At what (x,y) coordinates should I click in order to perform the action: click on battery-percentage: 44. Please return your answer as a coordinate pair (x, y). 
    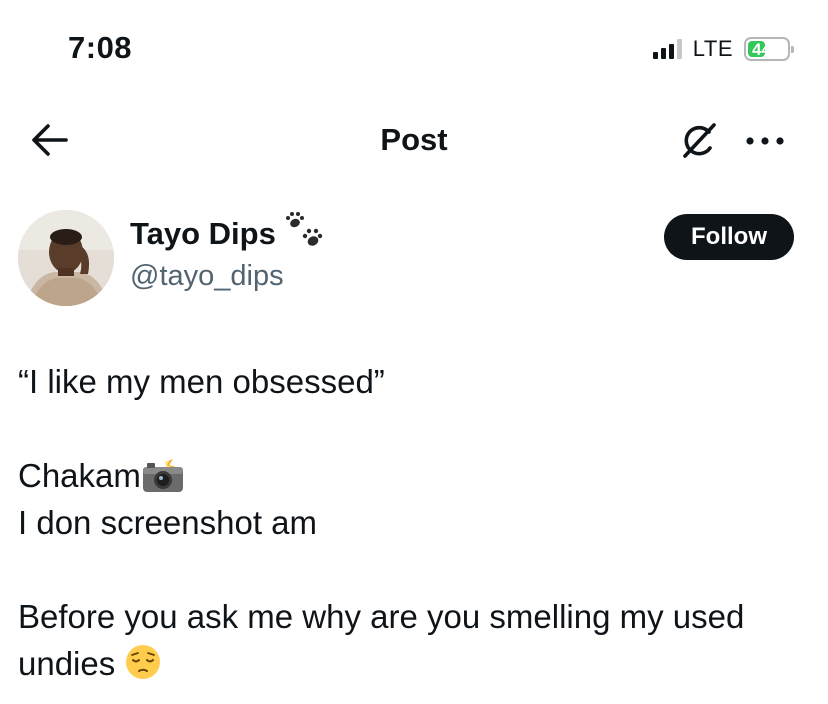
    Looking at the image, I should click on (767, 49).